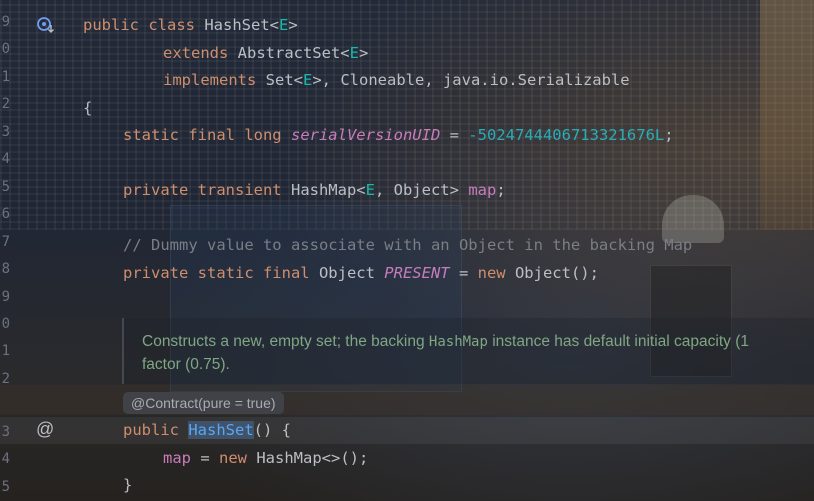 Image resolution: width=814 pixels, height=501 pixels. Describe the element at coordinates (471, 80) in the screenshot. I see `type-list: >, Cloneable, java.io.Serializable` at that location.